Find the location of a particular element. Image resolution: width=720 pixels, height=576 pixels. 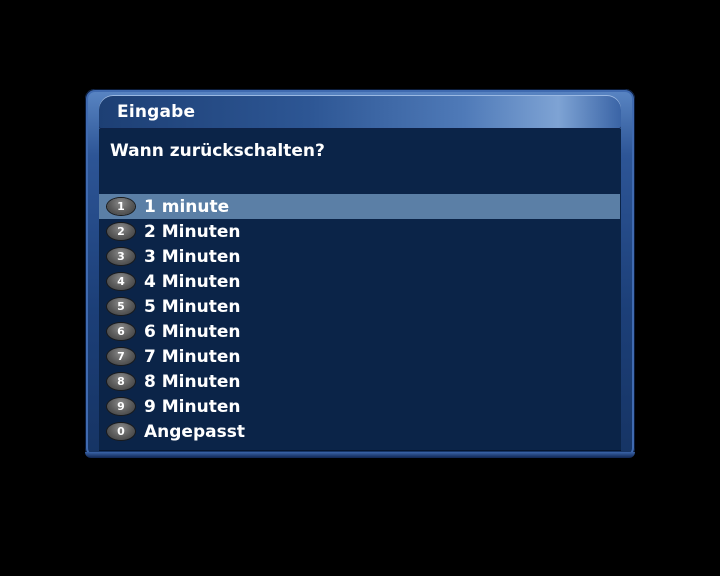

number-key-7-icon: 7 is located at coordinates (121, 356).